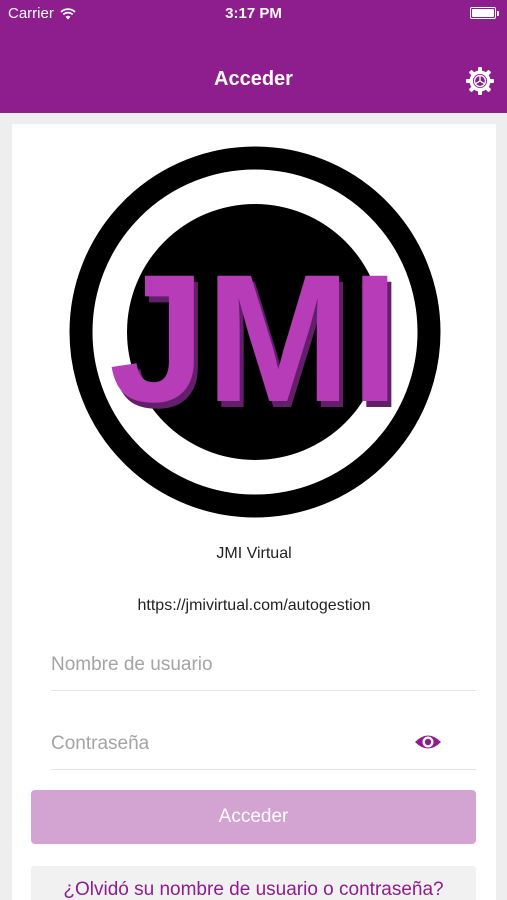  I want to click on status-time: 3:17 PM, so click(253, 13).